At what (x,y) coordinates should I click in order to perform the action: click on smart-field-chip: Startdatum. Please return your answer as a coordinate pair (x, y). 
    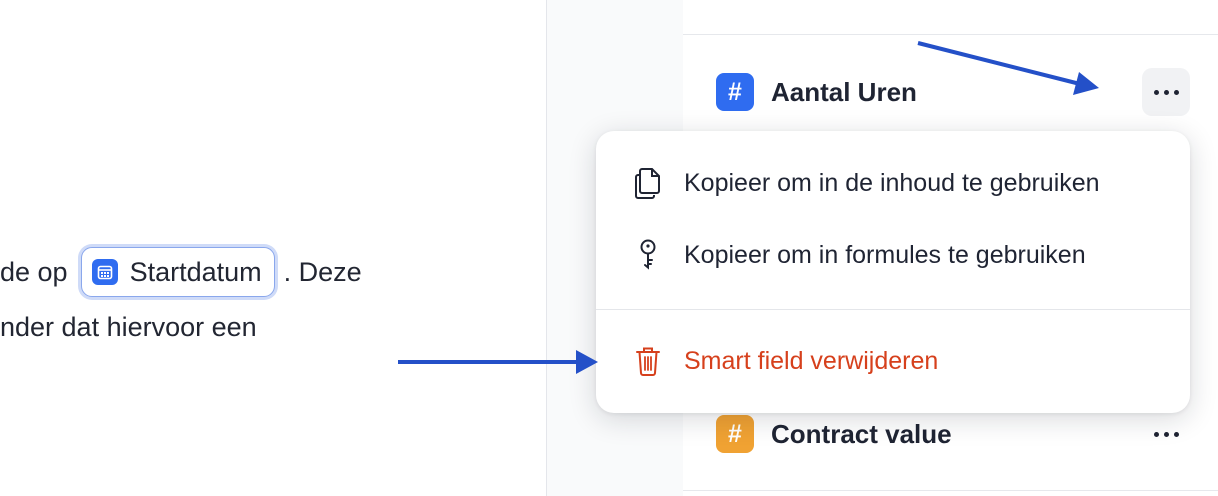
    Looking at the image, I should click on (177, 272).